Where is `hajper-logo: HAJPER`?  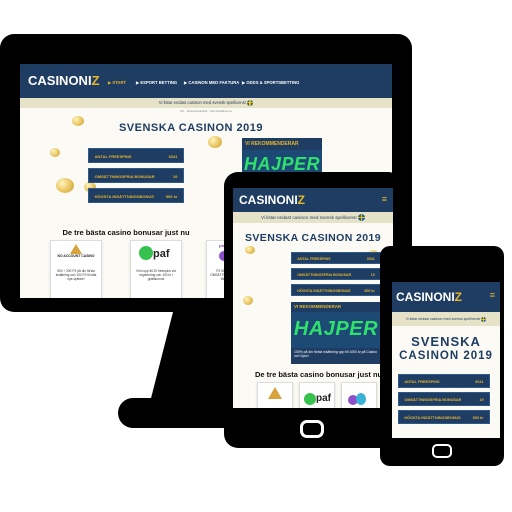
hajper-logo: HAJPER is located at coordinates (336, 329).